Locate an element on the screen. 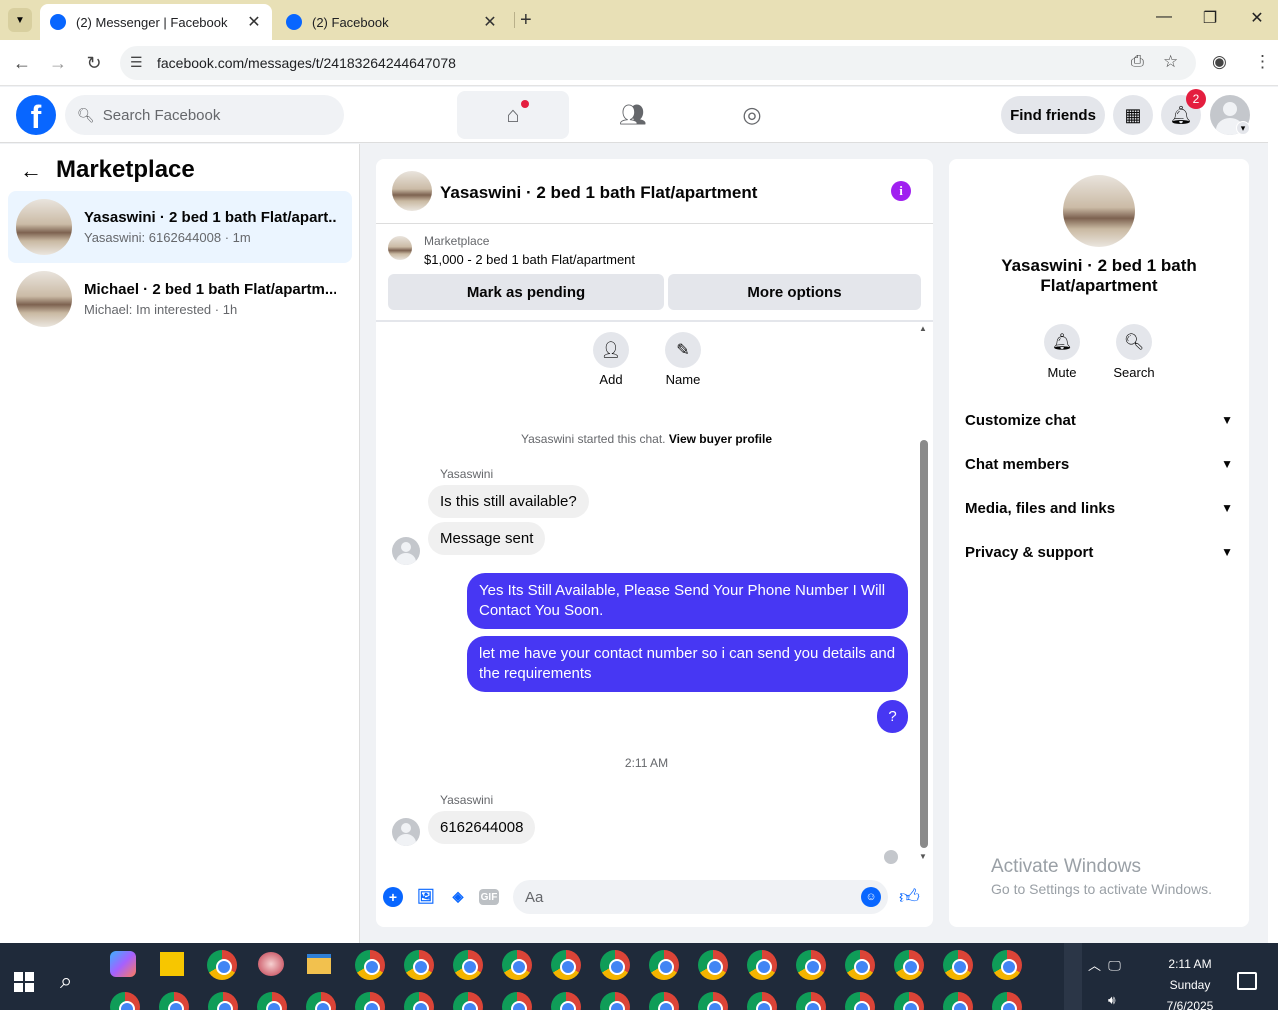 This screenshot has width=1278, height=1010. sticker-icon: ◈ is located at coordinates (458, 896).